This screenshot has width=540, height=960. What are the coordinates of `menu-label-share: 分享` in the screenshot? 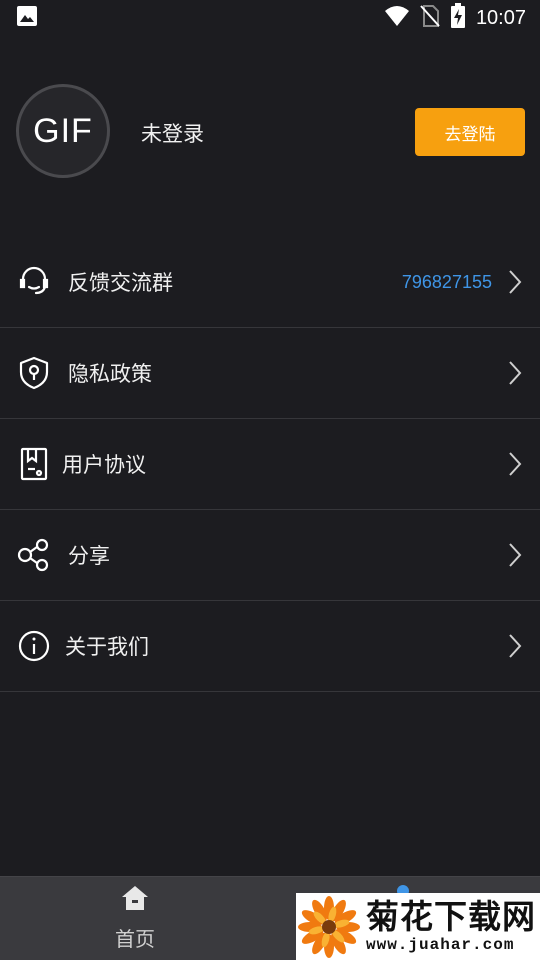 It's located at (89, 556).